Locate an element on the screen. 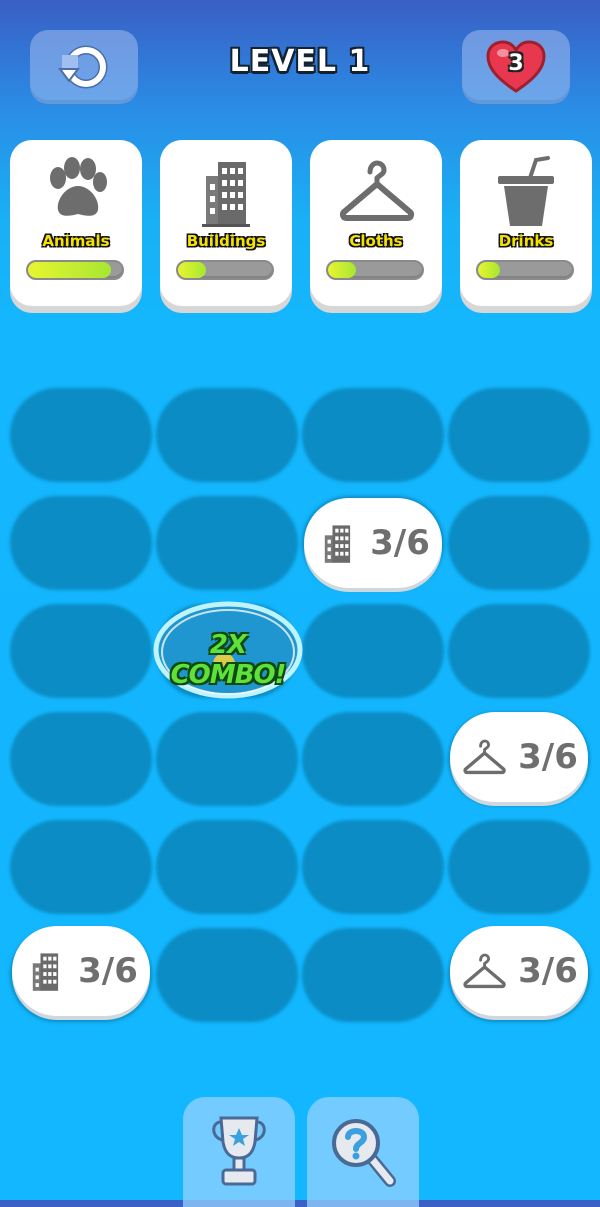 Image resolution: width=600 pixels, height=1207 pixels. category-card-animals: Animals is located at coordinates (76, 223).